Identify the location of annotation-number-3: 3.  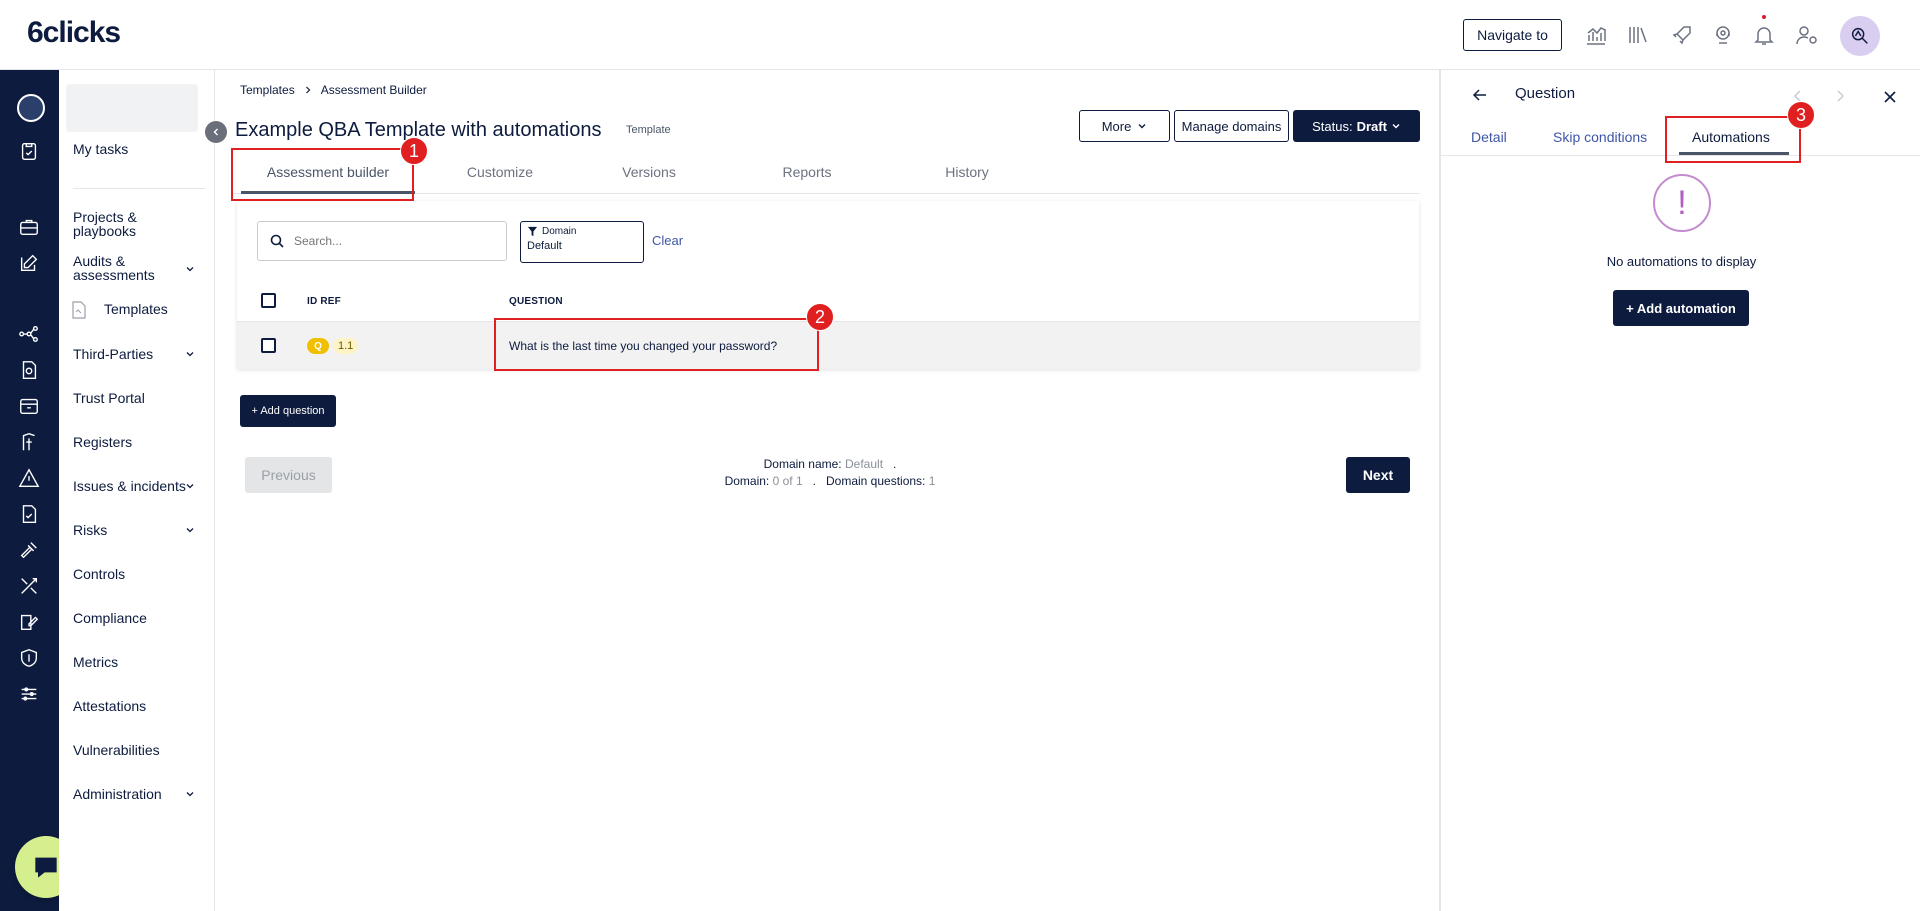
(1801, 115).